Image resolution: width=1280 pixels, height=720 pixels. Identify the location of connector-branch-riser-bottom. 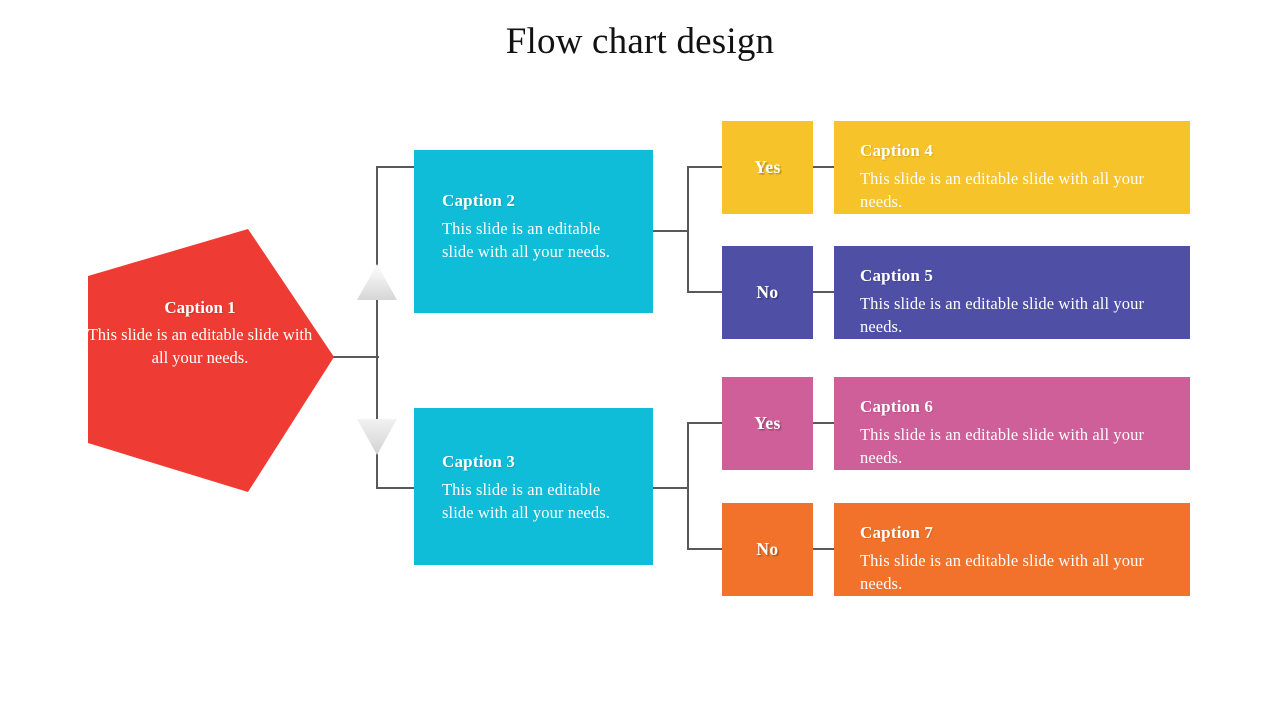
(688, 485).